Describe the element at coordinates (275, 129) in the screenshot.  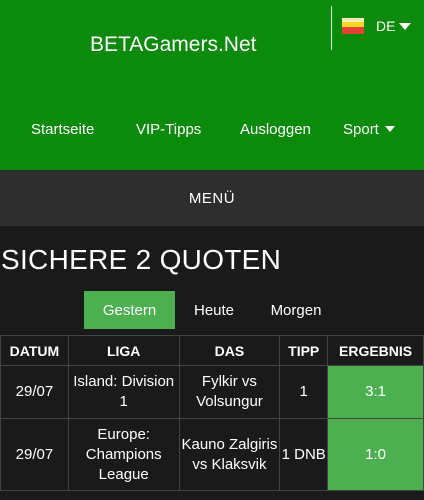
I see `nav-ausloggen: Ausloggen` at that location.